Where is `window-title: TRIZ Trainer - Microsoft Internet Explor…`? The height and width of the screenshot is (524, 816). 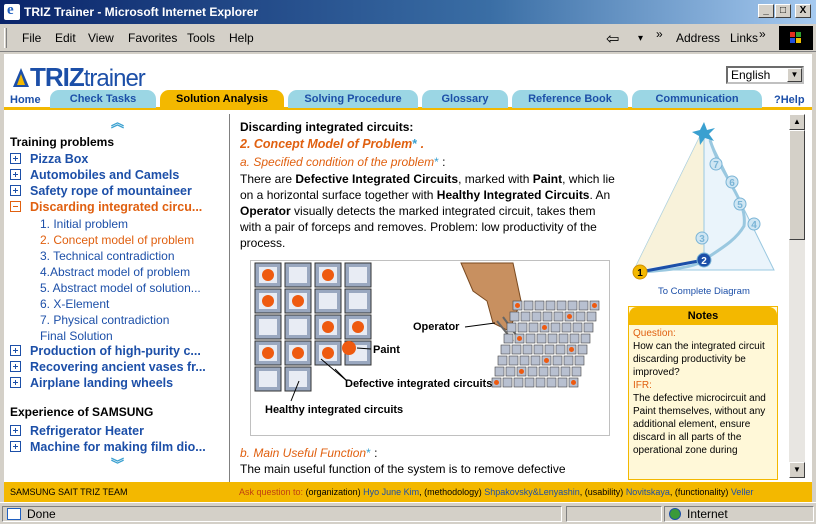
window-title: TRIZ Trainer - Microsoft Internet Explor… is located at coordinates (141, 12).